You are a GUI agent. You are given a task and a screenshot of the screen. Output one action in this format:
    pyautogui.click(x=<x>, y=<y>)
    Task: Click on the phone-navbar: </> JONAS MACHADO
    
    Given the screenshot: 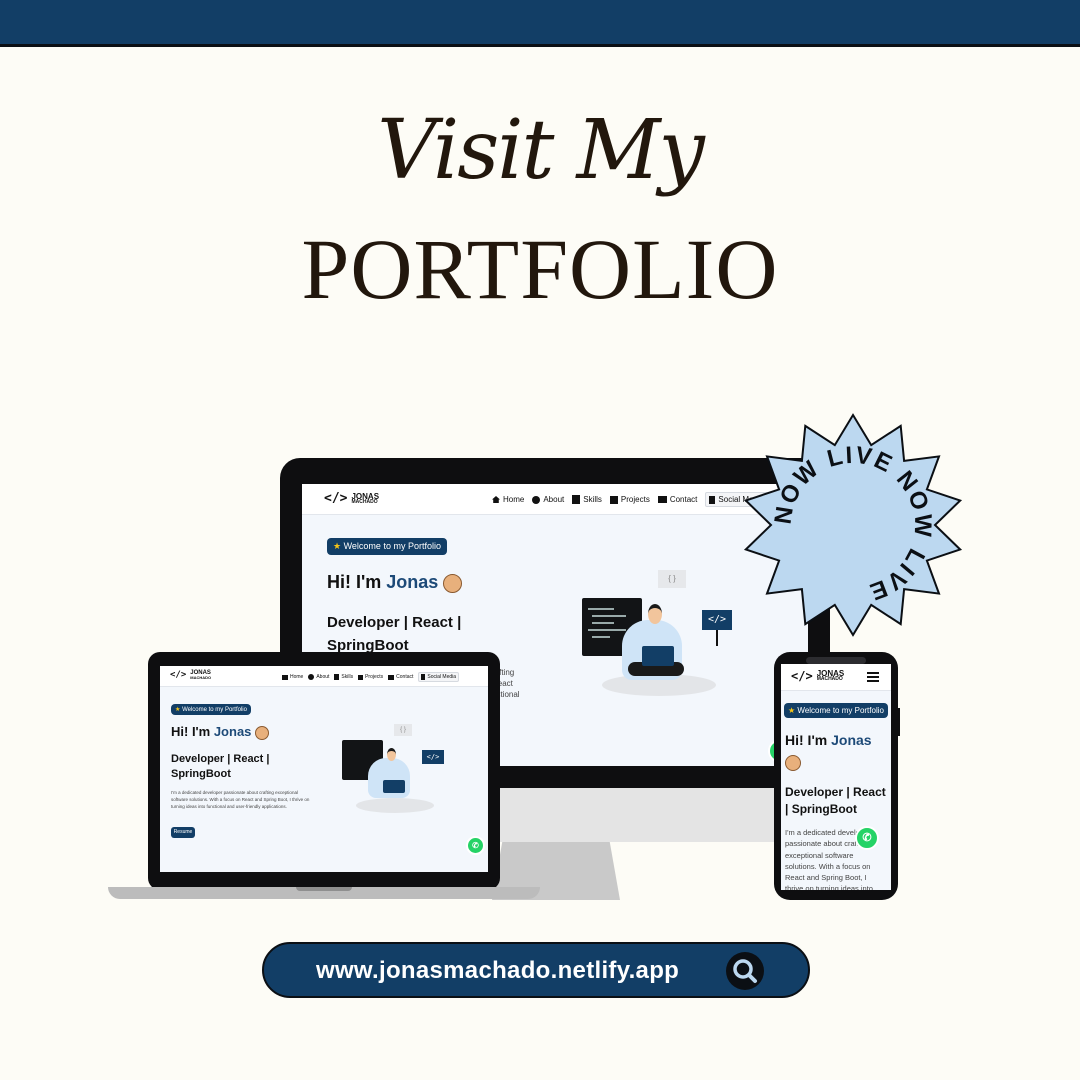 What is the action you would take?
    pyautogui.click(x=836, y=677)
    